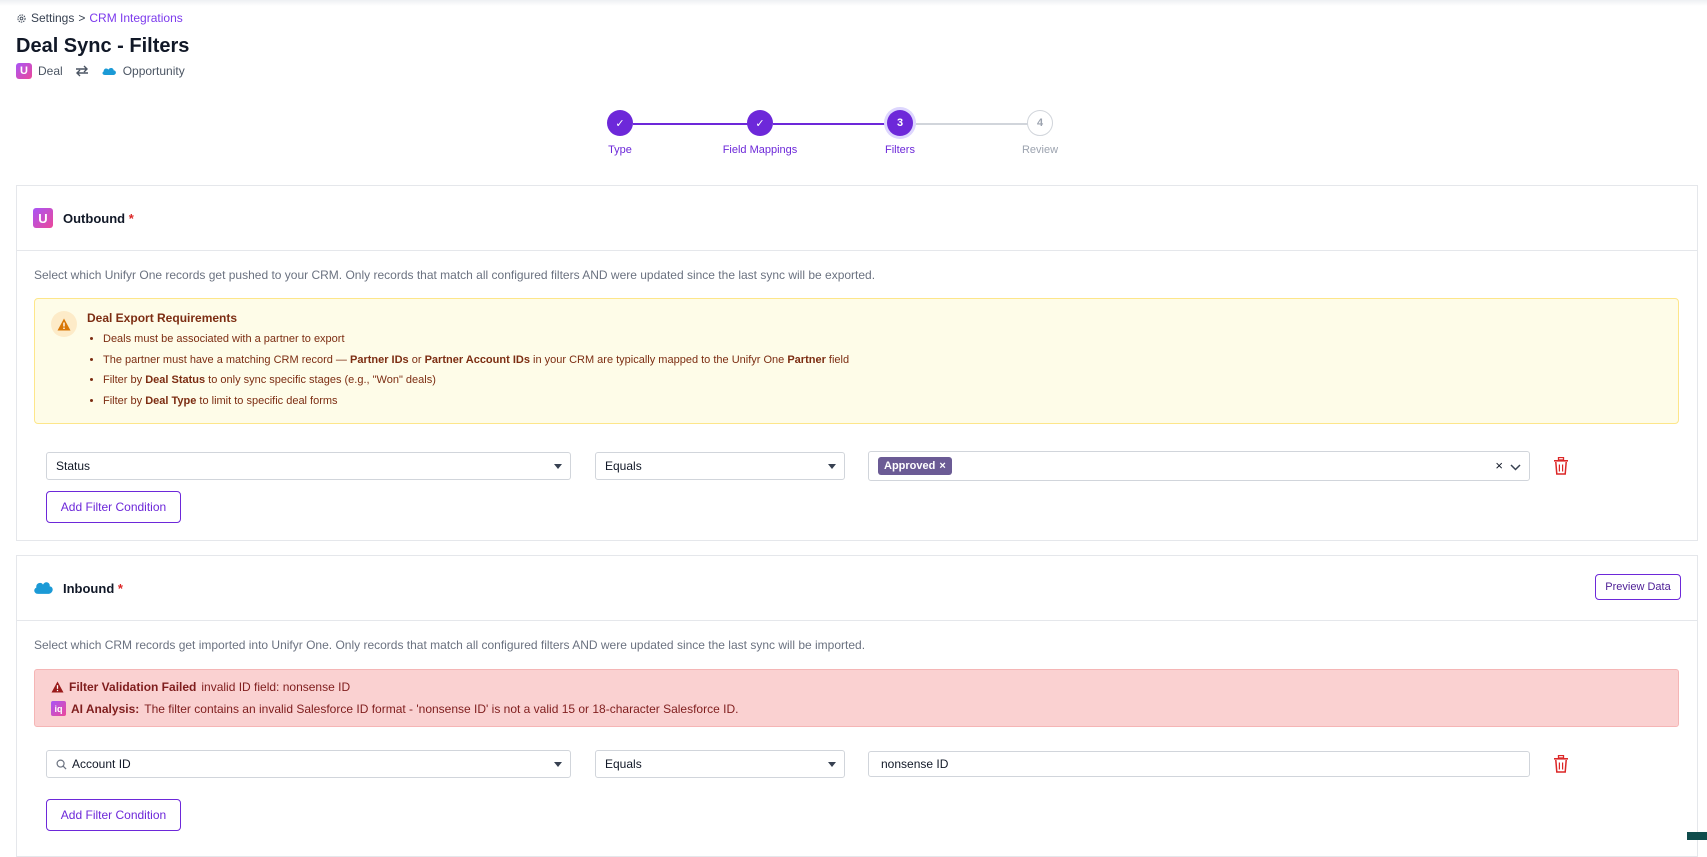 Image resolution: width=1707 pixels, height=857 pixels. What do you see at coordinates (135, 18) in the screenshot?
I see `breadcrumb-crm-integrations: CRM Integrations` at bounding box center [135, 18].